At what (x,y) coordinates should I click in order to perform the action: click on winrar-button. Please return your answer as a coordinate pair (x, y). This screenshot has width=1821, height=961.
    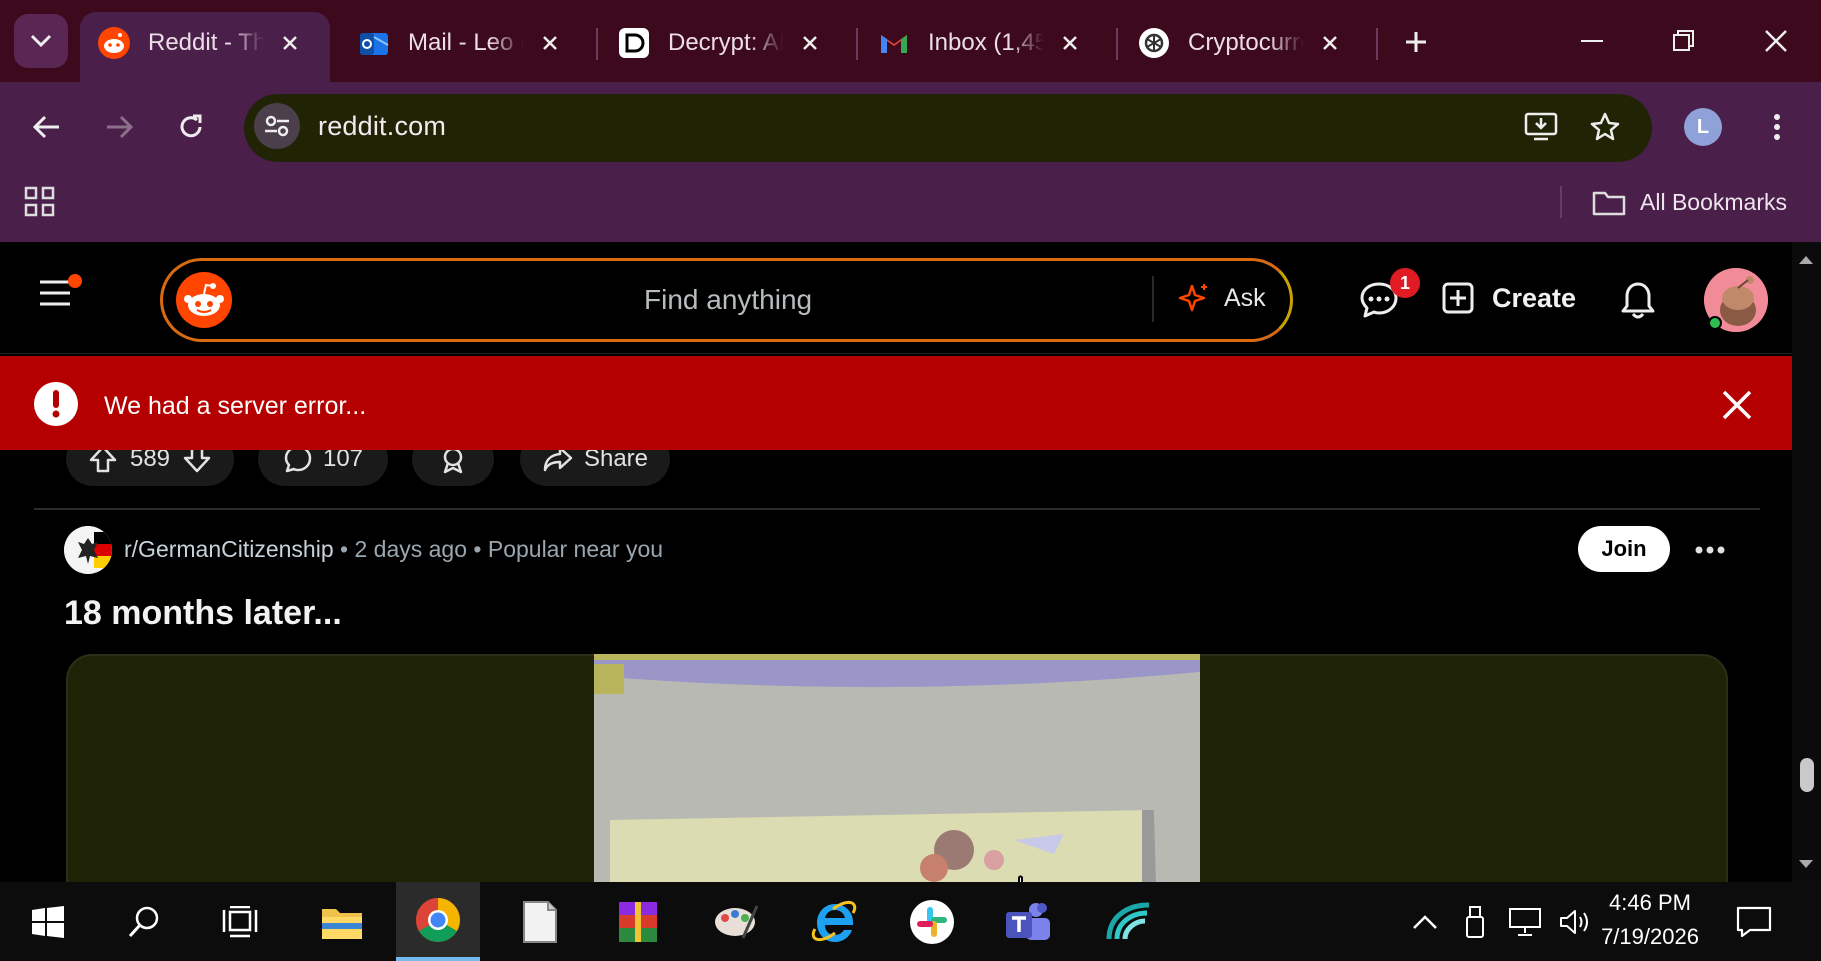
    Looking at the image, I should click on (638, 921).